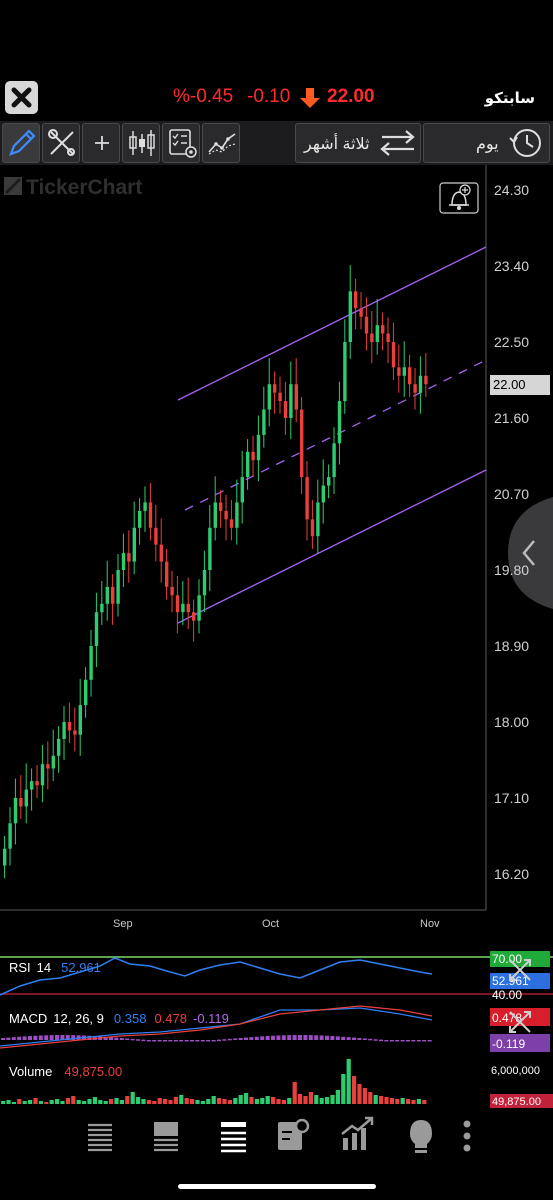 Image resolution: width=553 pixels, height=1200 pixels. What do you see at coordinates (459, 198) in the screenshot?
I see `alert-button` at bounding box center [459, 198].